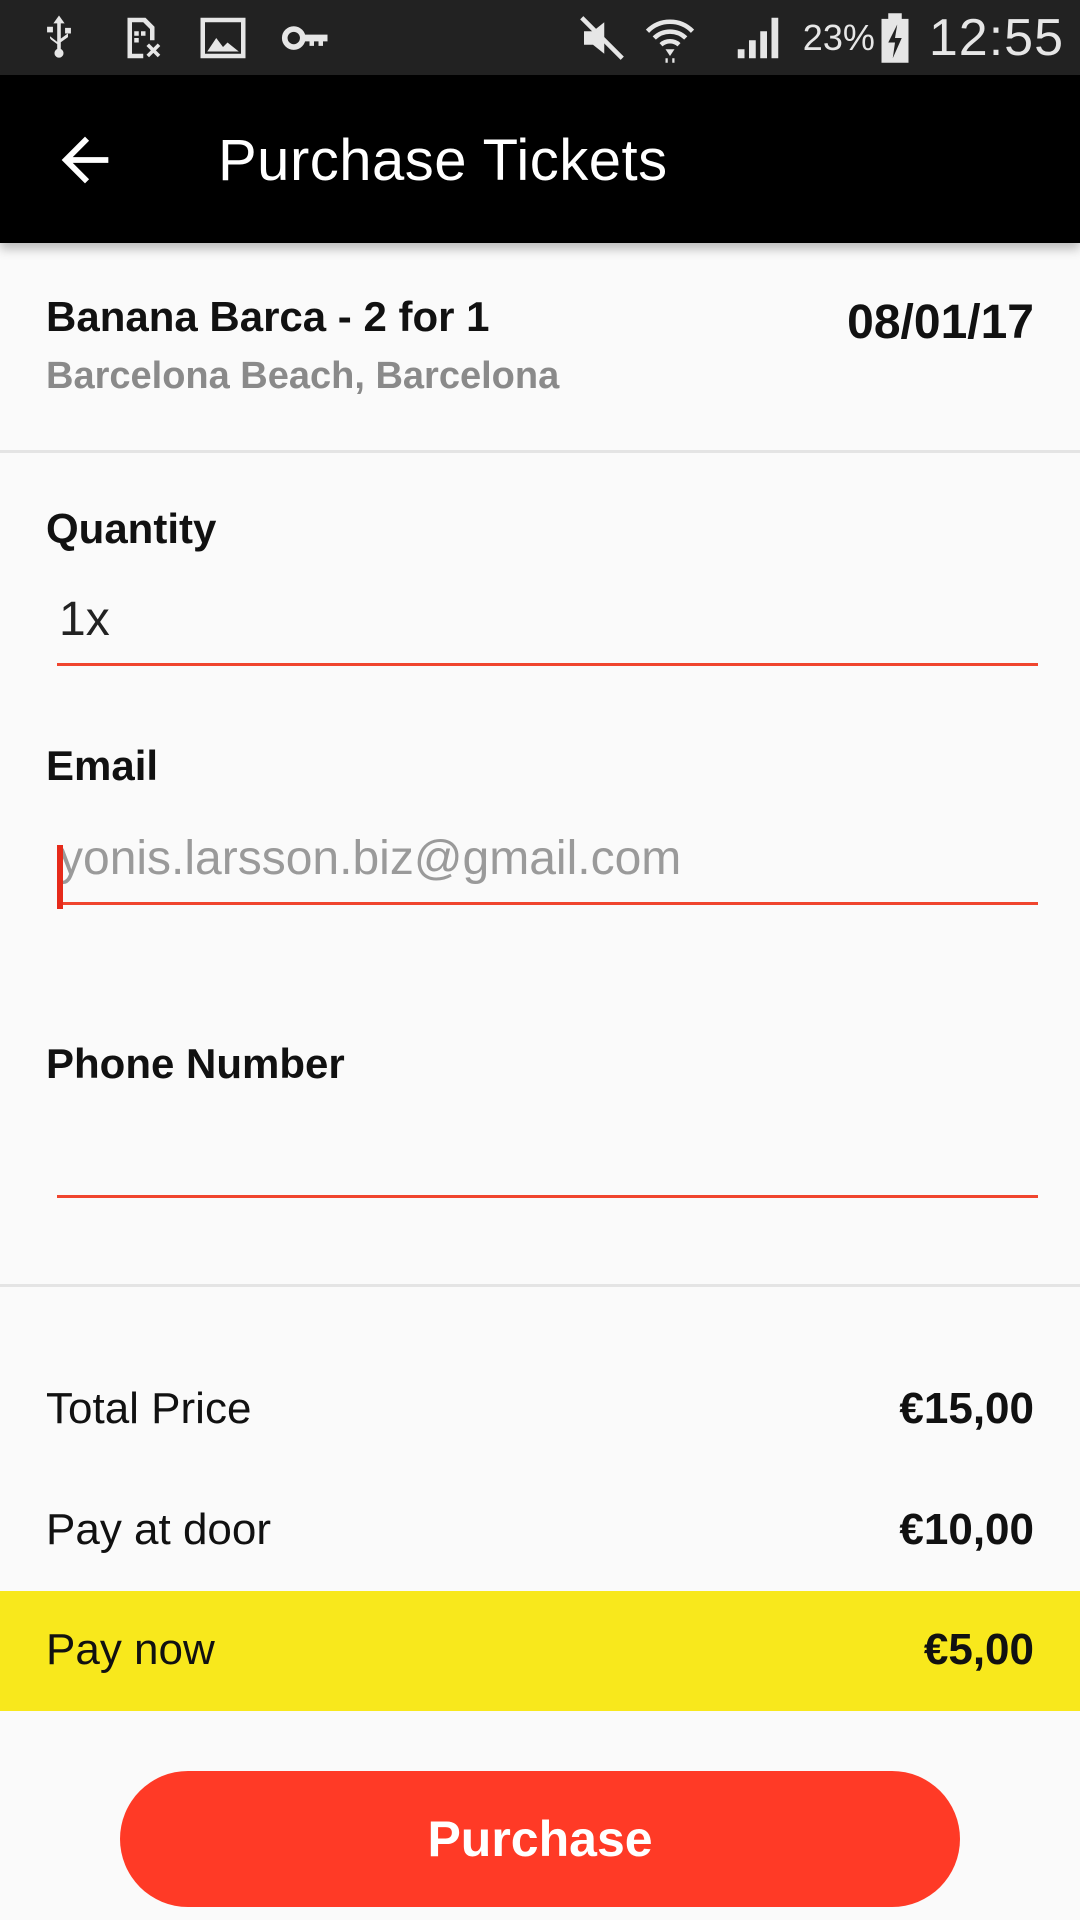 This screenshot has height=1920, width=1080. Describe the element at coordinates (996, 38) in the screenshot. I see `clock: 12:55` at that location.